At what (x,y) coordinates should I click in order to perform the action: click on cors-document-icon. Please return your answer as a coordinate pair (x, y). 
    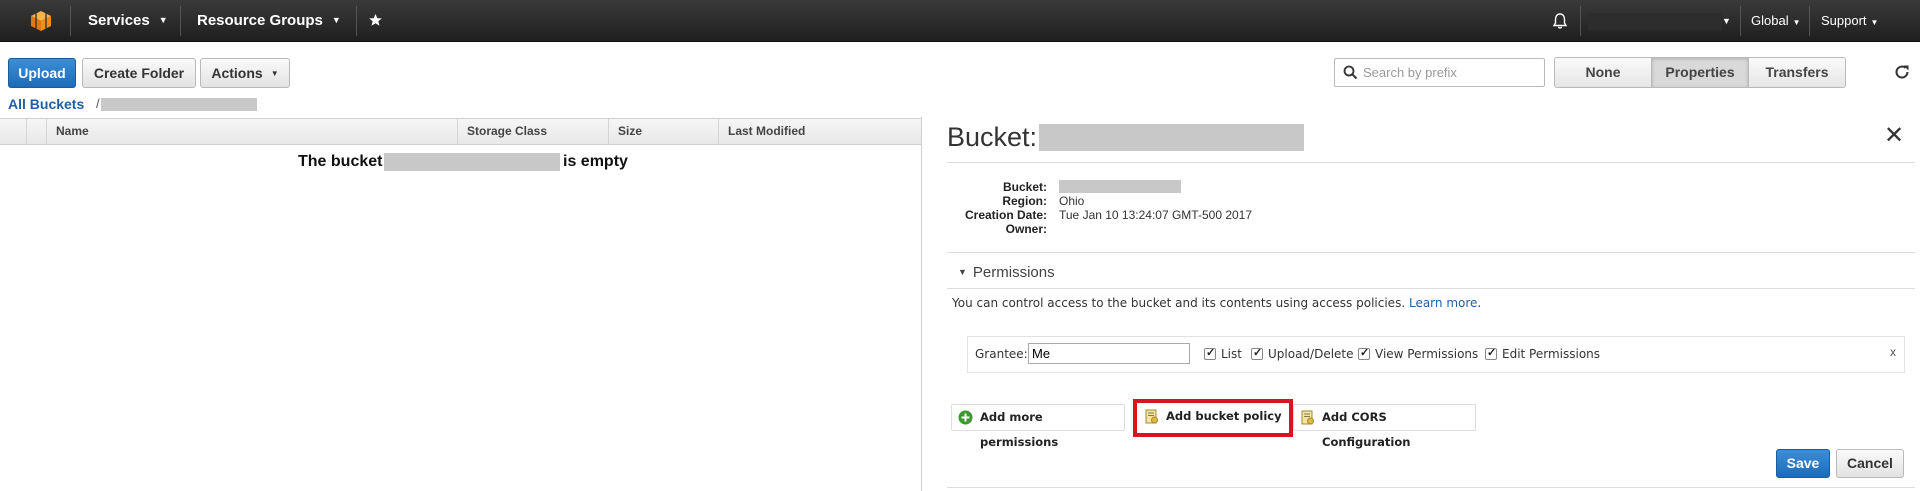
    Looking at the image, I should click on (1307, 417).